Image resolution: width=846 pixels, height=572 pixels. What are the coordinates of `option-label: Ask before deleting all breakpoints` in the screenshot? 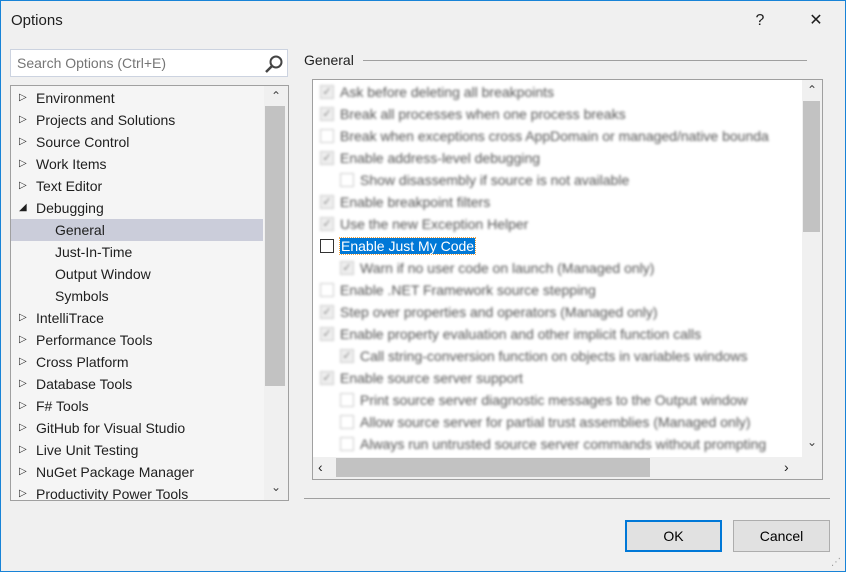 It's located at (447, 92).